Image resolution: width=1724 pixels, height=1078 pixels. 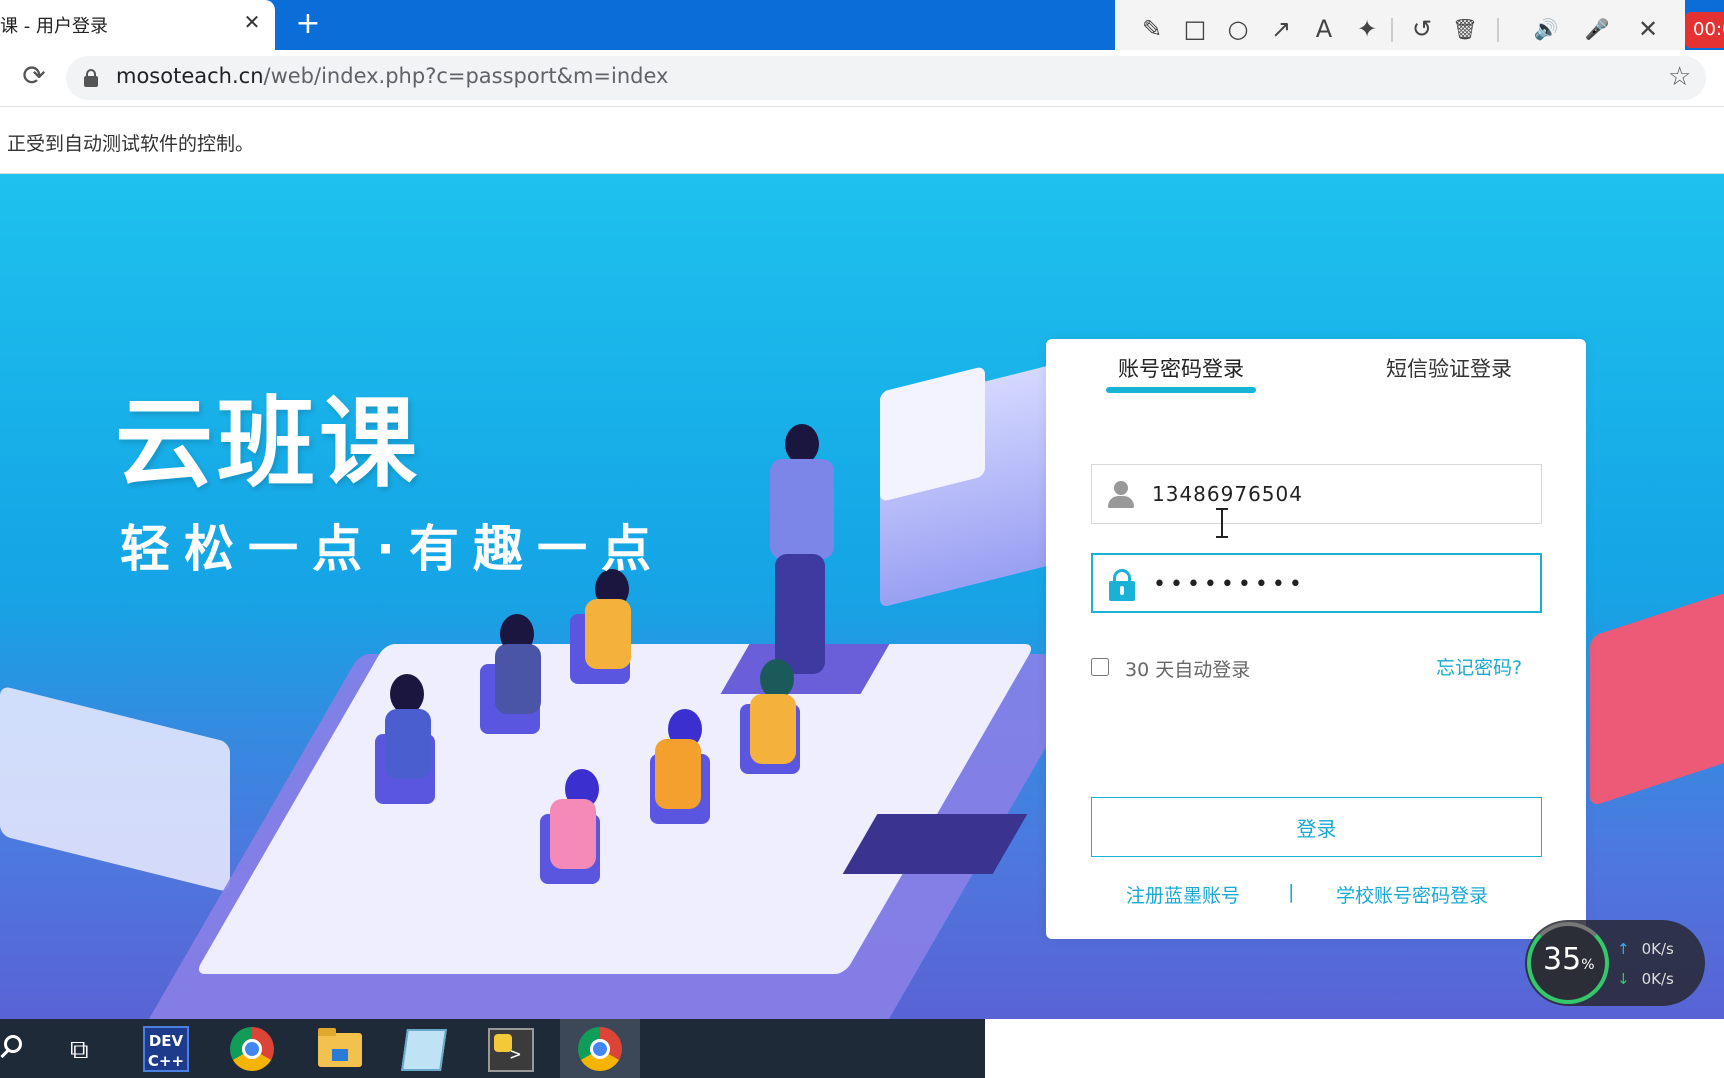 What do you see at coordinates (190, 76) in the screenshot?
I see `url-host: mosoteach.cn` at bounding box center [190, 76].